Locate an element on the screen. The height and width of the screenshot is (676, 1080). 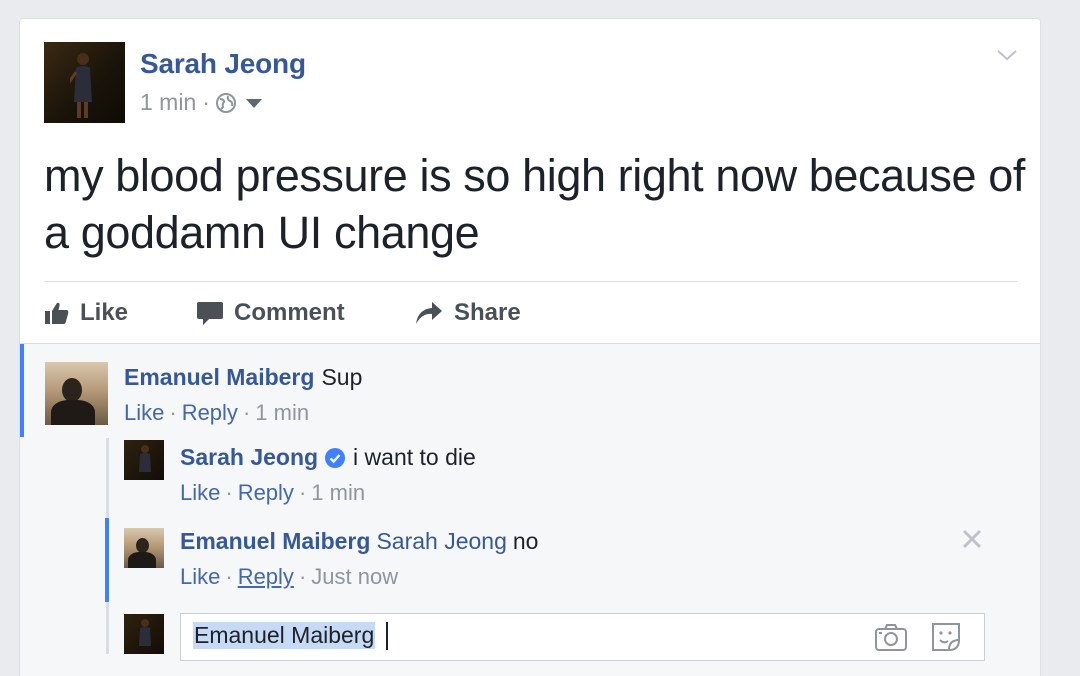
reply-meta: Like · Reply · 1 min is located at coordinates (273, 492).